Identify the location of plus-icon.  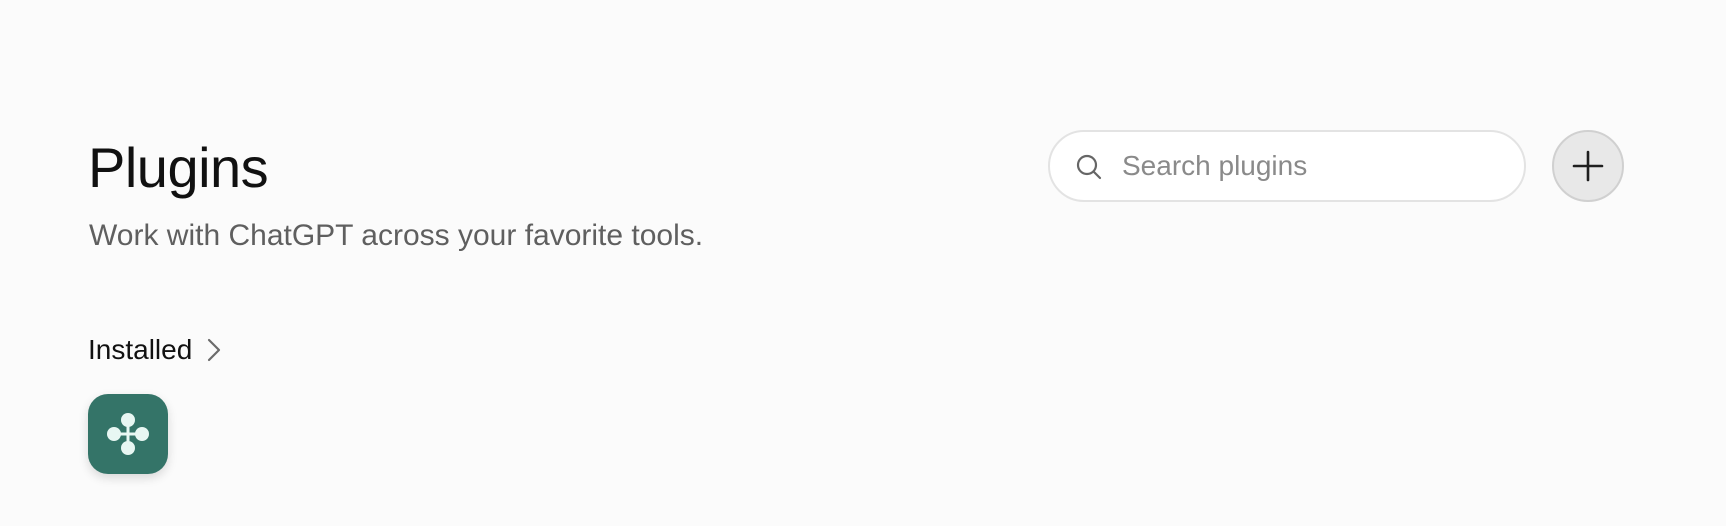
(1588, 166).